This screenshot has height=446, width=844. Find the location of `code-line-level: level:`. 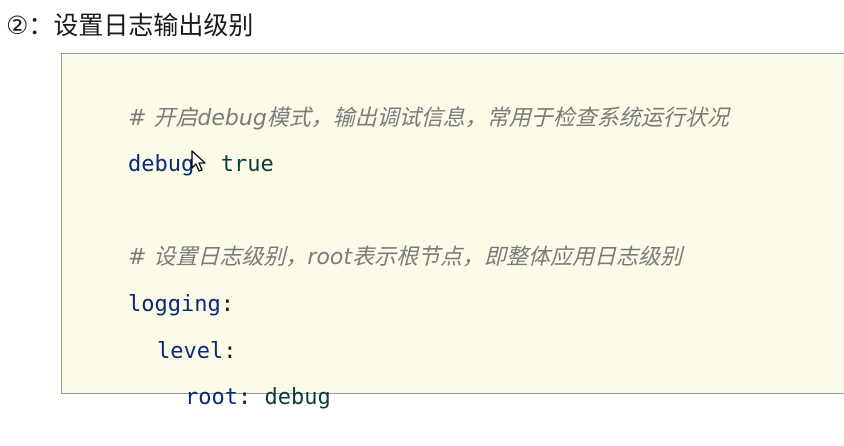

code-line-level: level: is located at coordinates (170, 334).